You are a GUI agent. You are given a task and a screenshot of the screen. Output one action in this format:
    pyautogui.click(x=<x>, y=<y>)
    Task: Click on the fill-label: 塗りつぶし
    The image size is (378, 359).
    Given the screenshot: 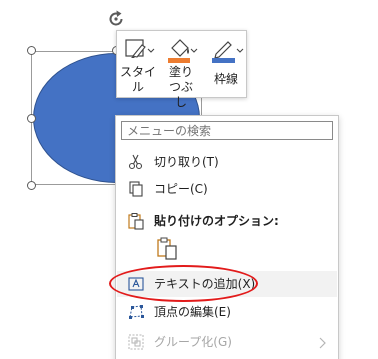 What is the action you would take?
    pyautogui.click(x=180, y=87)
    